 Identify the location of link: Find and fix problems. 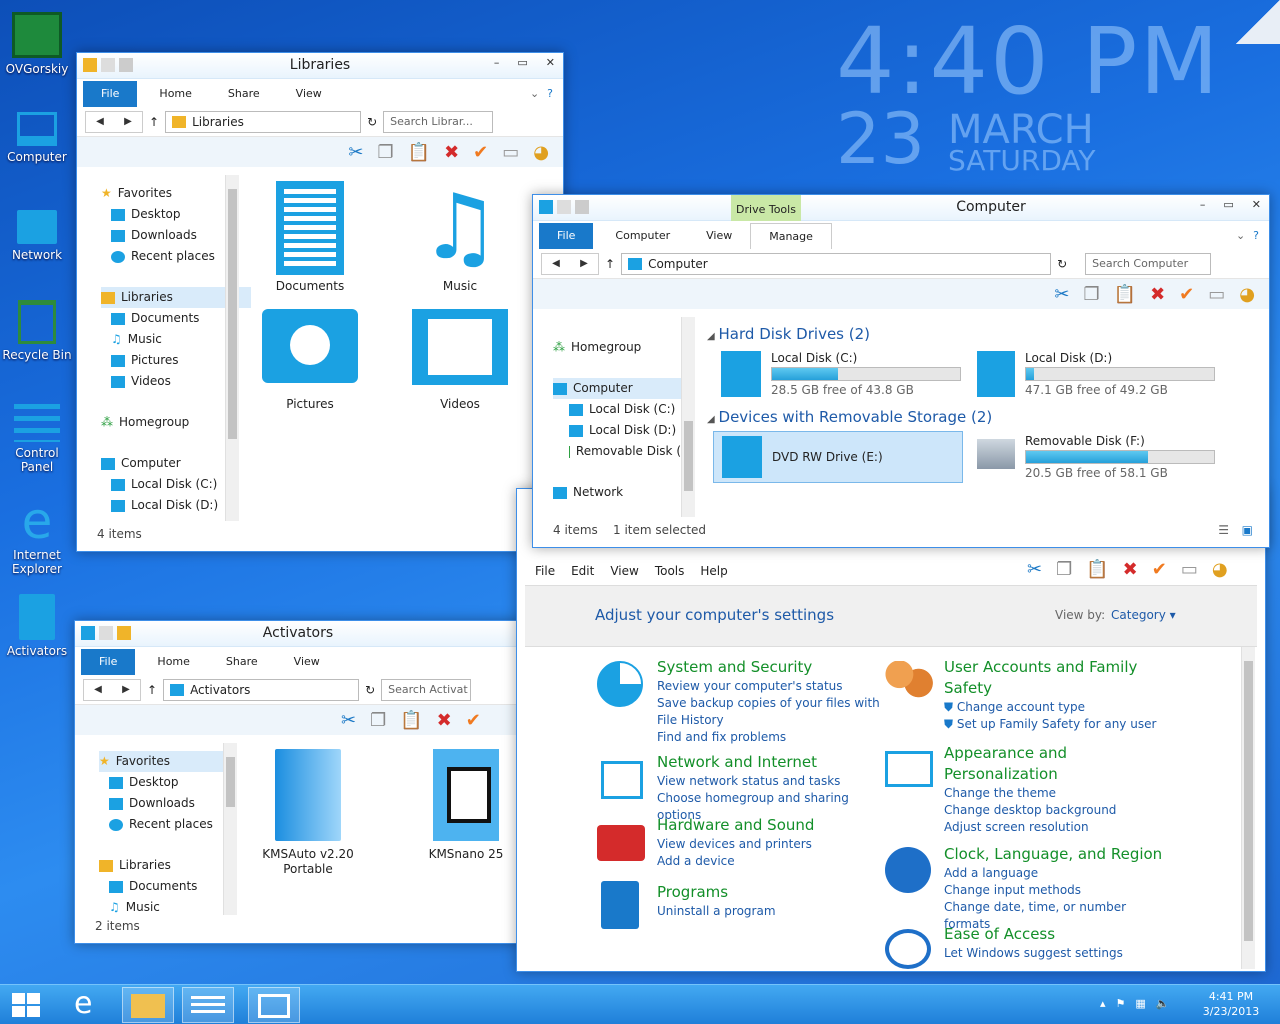
(775, 737).